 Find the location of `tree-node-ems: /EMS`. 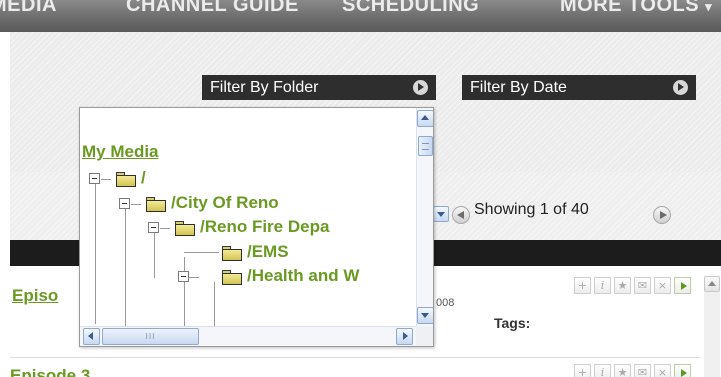

tree-node-ems: /EMS is located at coordinates (268, 252).